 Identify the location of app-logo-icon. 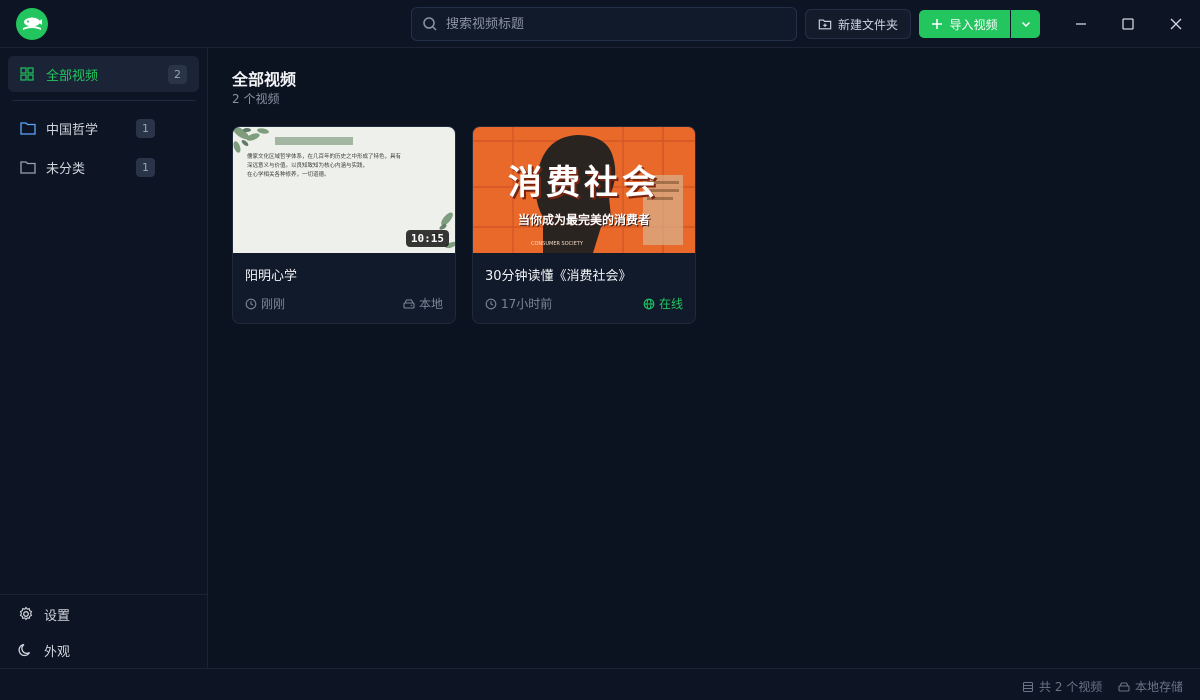
(32, 24).